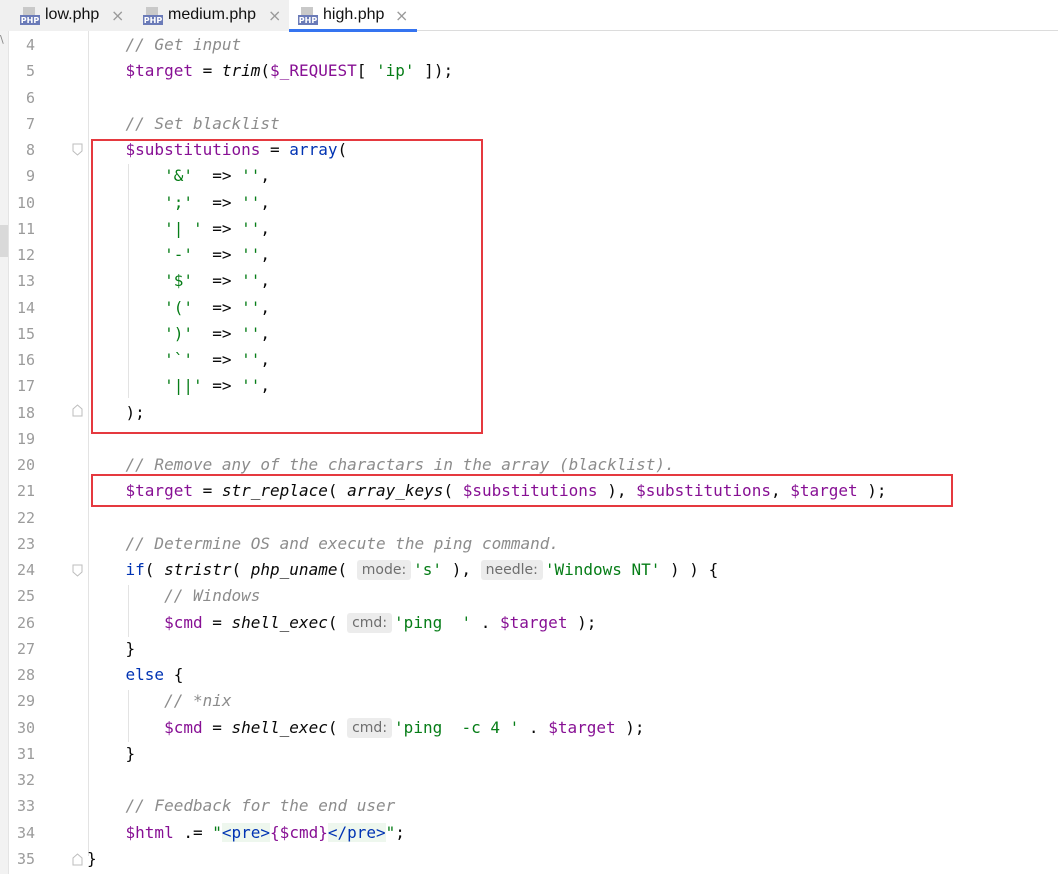  What do you see at coordinates (25, 596) in the screenshot?
I see `line-number: 25` at bounding box center [25, 596].